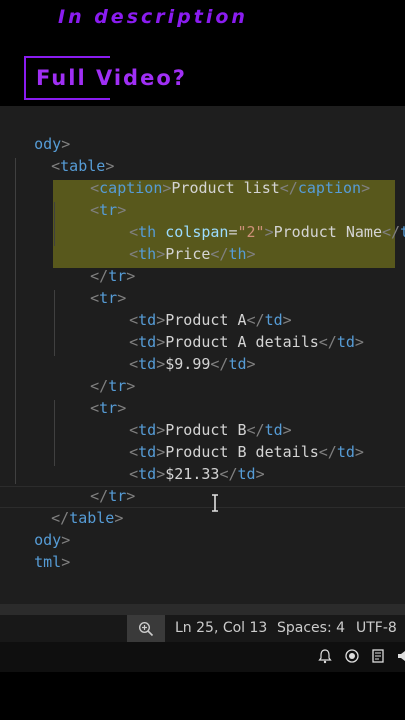 Image resolution: width=405 pixels, height=720 pixels. Describe the element at coordinates (192, 364) in the screenshot. I see `code-line: <td>$9.99</td>` at that location.